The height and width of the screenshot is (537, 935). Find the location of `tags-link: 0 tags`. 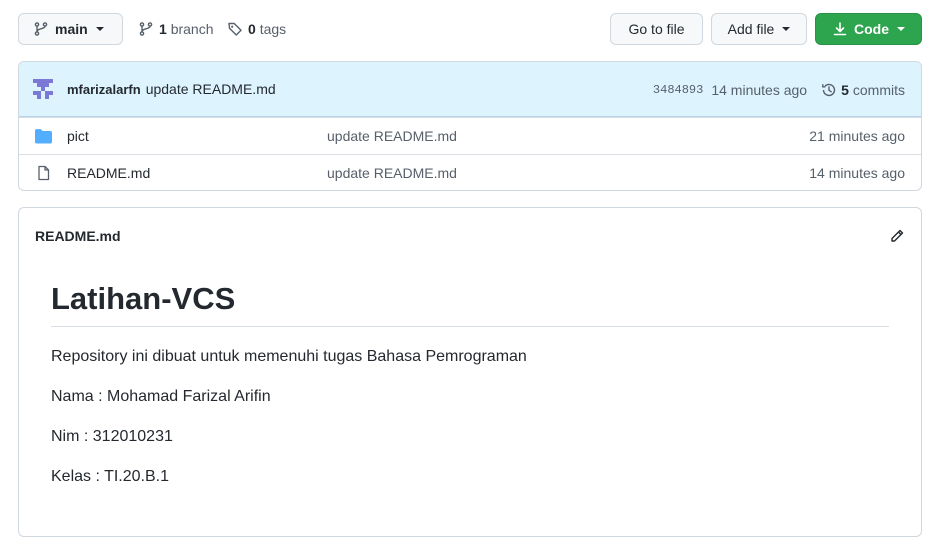

tags-link: 0 tags is located at coordinates (256, 29).